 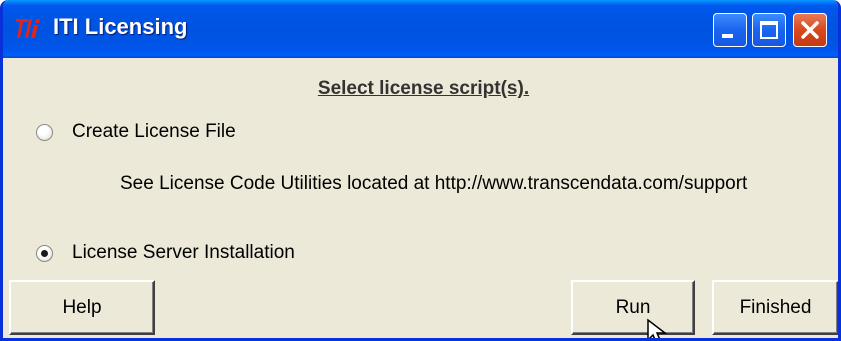 What do you see at coordinates (120, 26) in the screenshot?
I see `window-title: ITI Licensing` at bounding box center [120, 26].